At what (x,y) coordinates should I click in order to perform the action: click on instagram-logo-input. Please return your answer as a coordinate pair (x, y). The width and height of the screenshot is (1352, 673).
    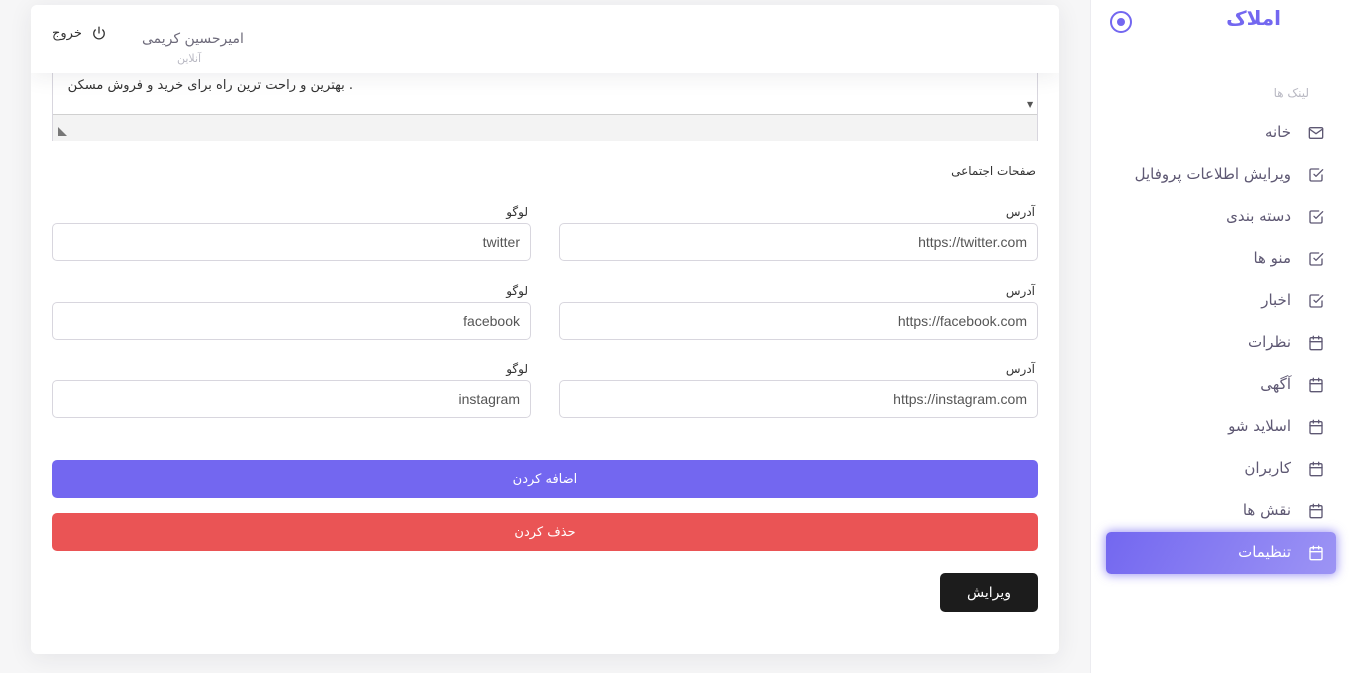
    Looking at the image, I should click on (291, 399).